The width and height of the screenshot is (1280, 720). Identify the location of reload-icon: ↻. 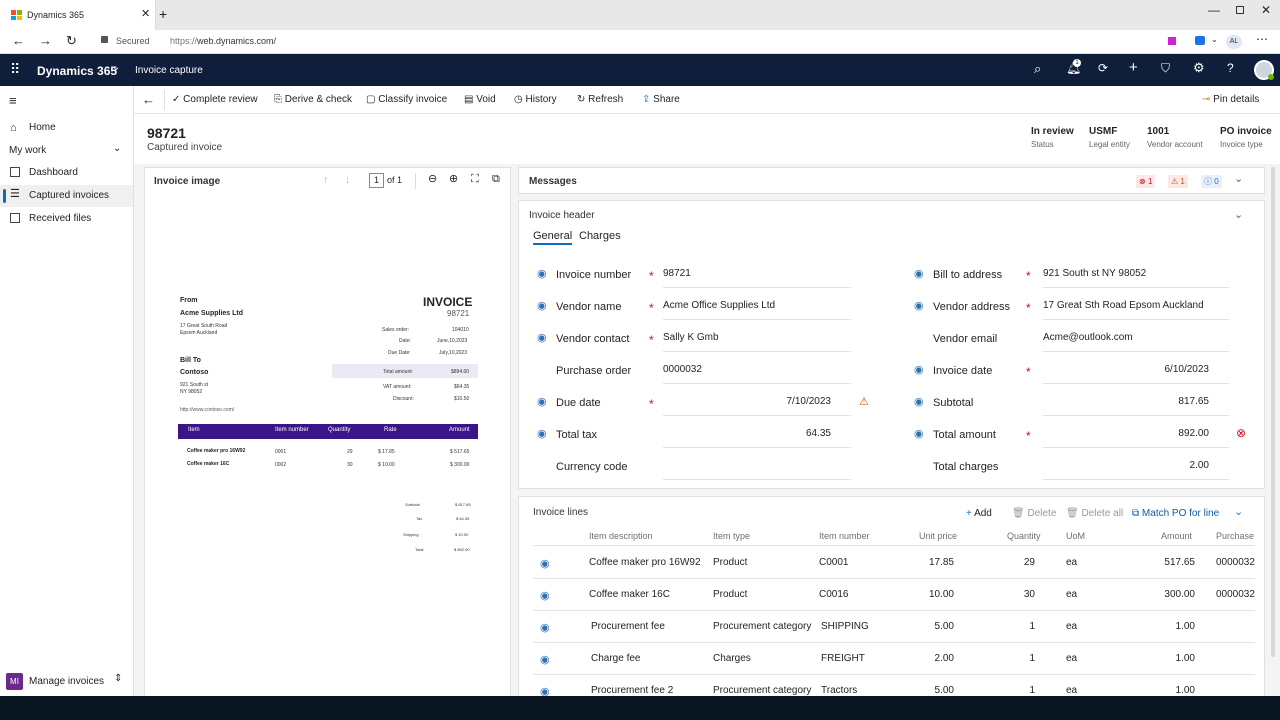
(71, 40).